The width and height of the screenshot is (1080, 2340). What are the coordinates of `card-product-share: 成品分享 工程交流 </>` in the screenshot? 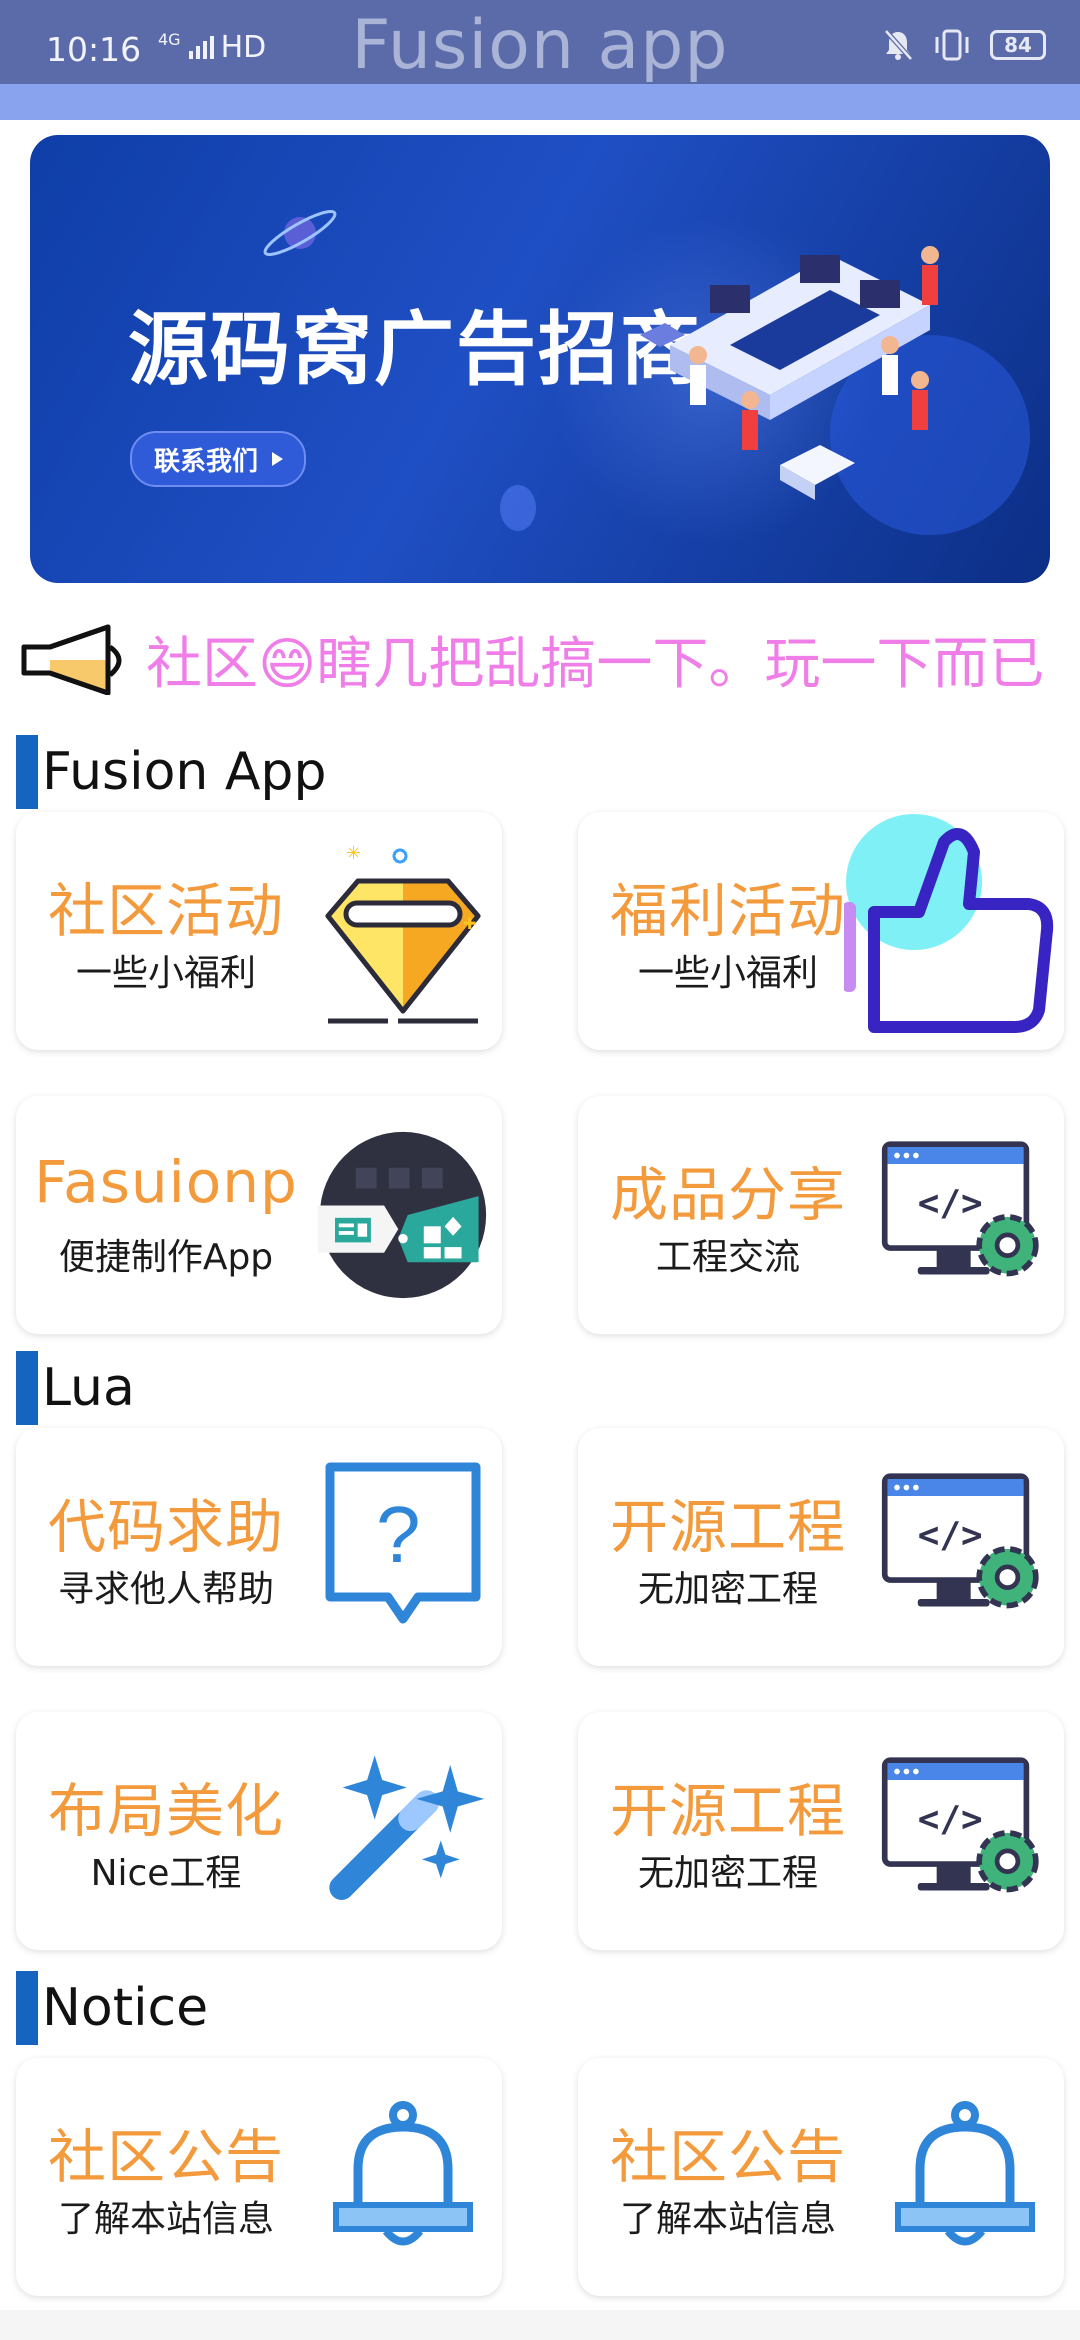 It's located at (821, 1215).